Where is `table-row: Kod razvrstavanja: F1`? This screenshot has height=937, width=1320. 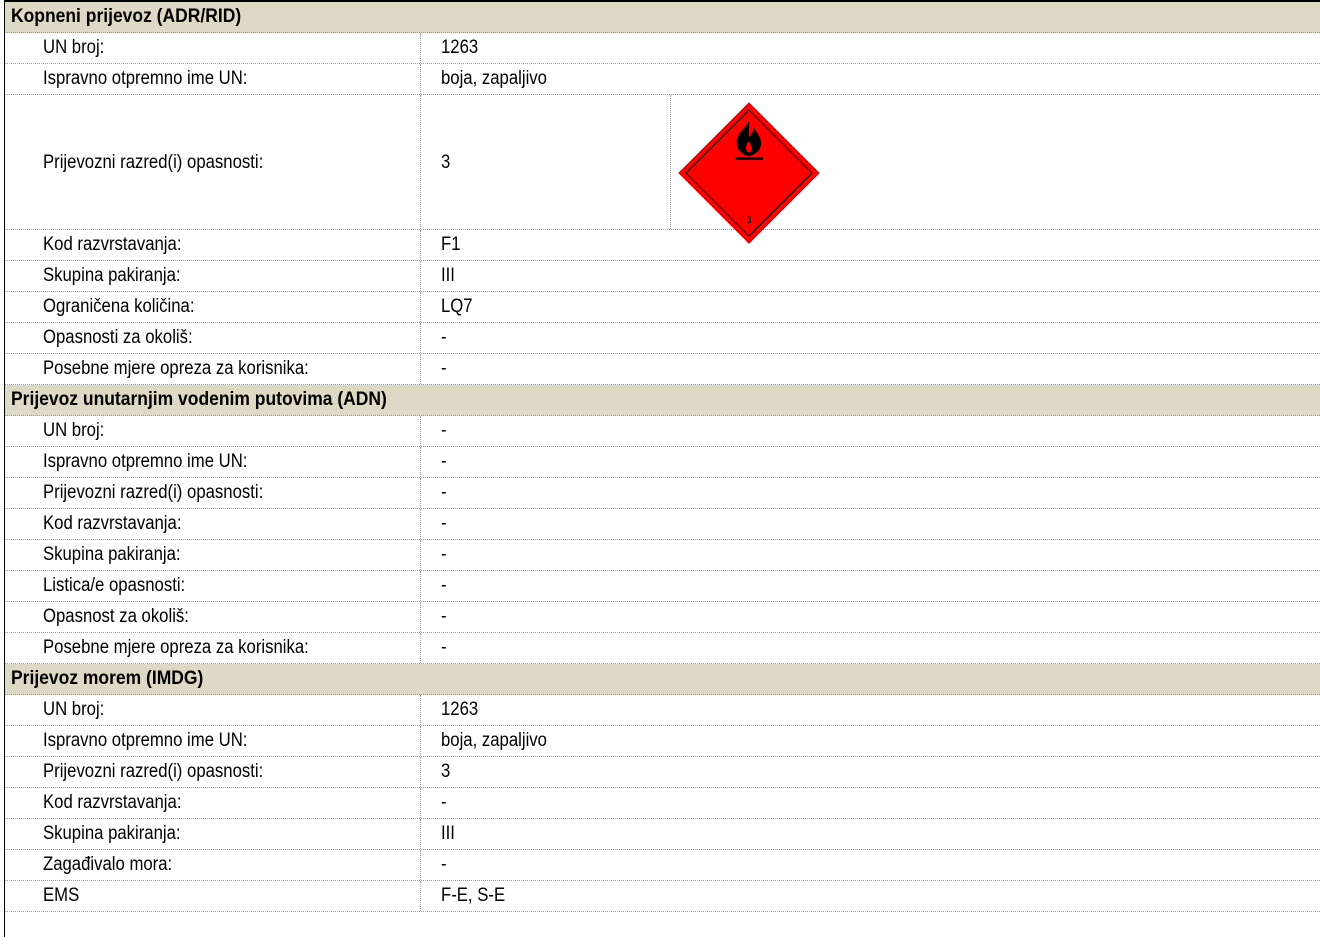
table-row: Kod razvrstavanja: F1 is located at coordinates (662, 245).